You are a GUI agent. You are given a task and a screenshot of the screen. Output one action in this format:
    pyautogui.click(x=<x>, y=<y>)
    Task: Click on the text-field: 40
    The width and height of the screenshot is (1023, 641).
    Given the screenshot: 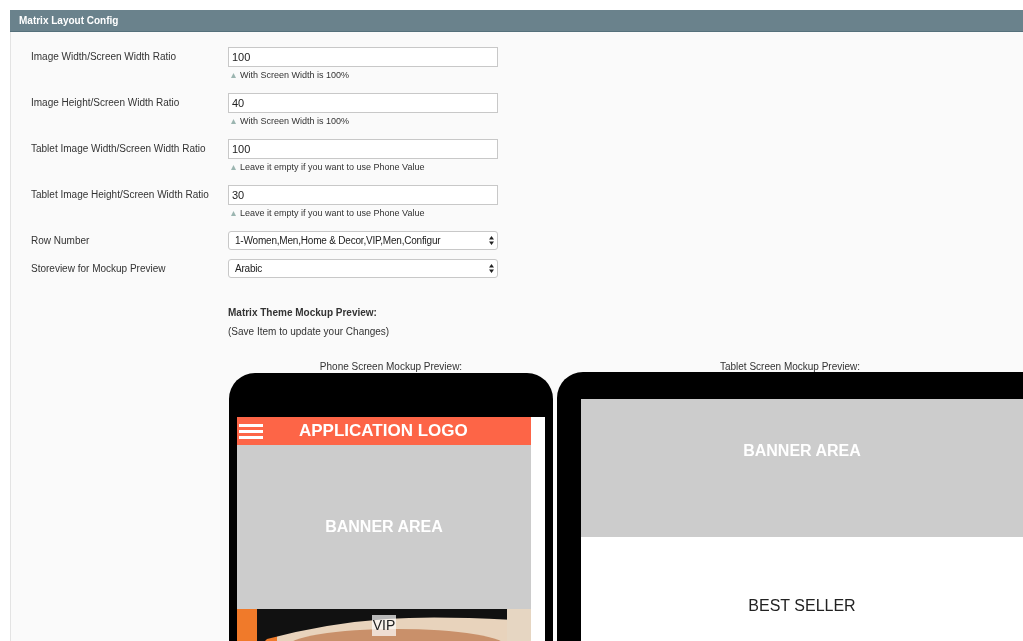 What is the action you would take?
    pyautogui.click(x=363, y=103)
    